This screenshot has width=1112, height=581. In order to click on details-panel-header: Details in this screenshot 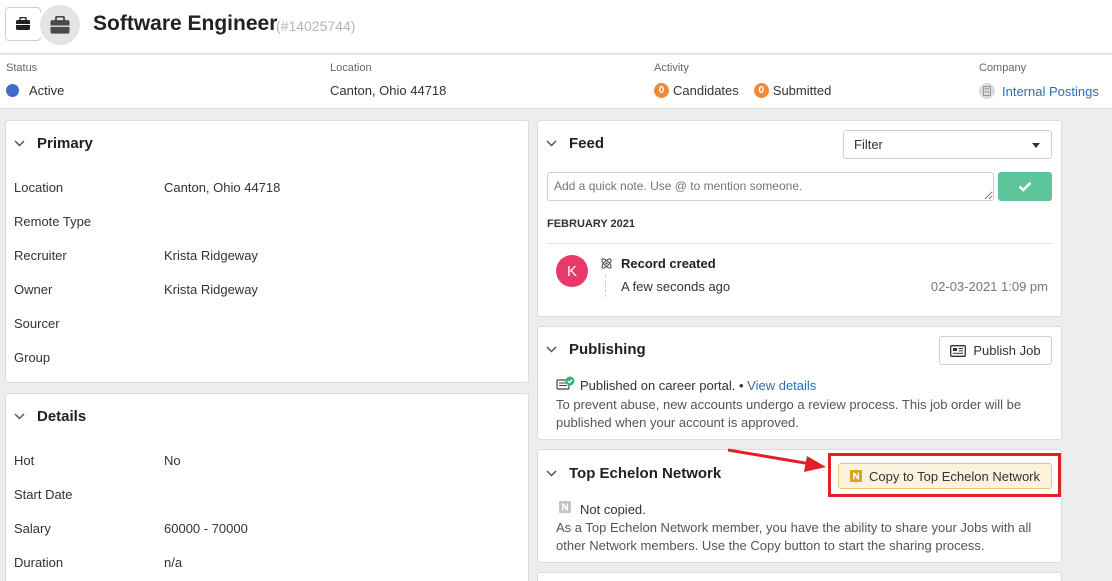, I will do `click(50, 416)`.